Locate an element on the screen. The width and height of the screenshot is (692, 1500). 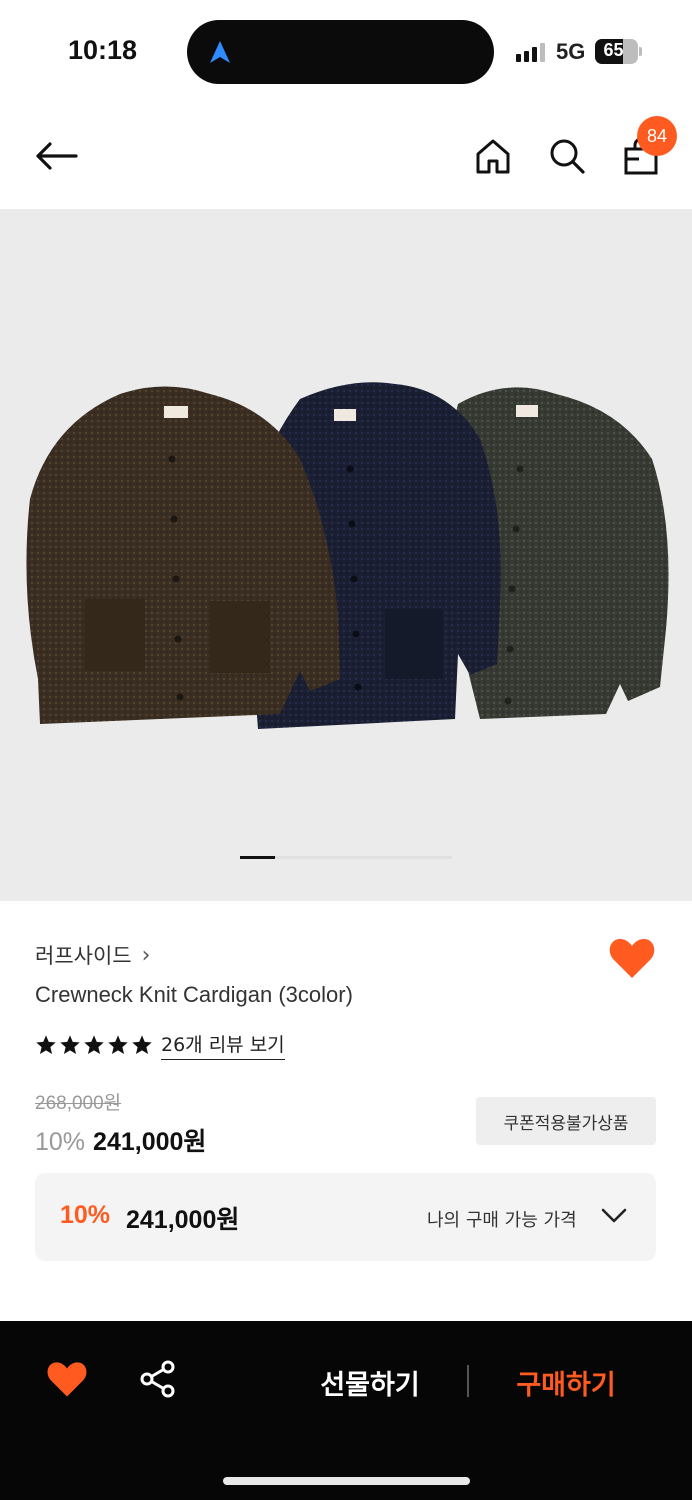
rating-stars is located at coordinates (94, 1045).